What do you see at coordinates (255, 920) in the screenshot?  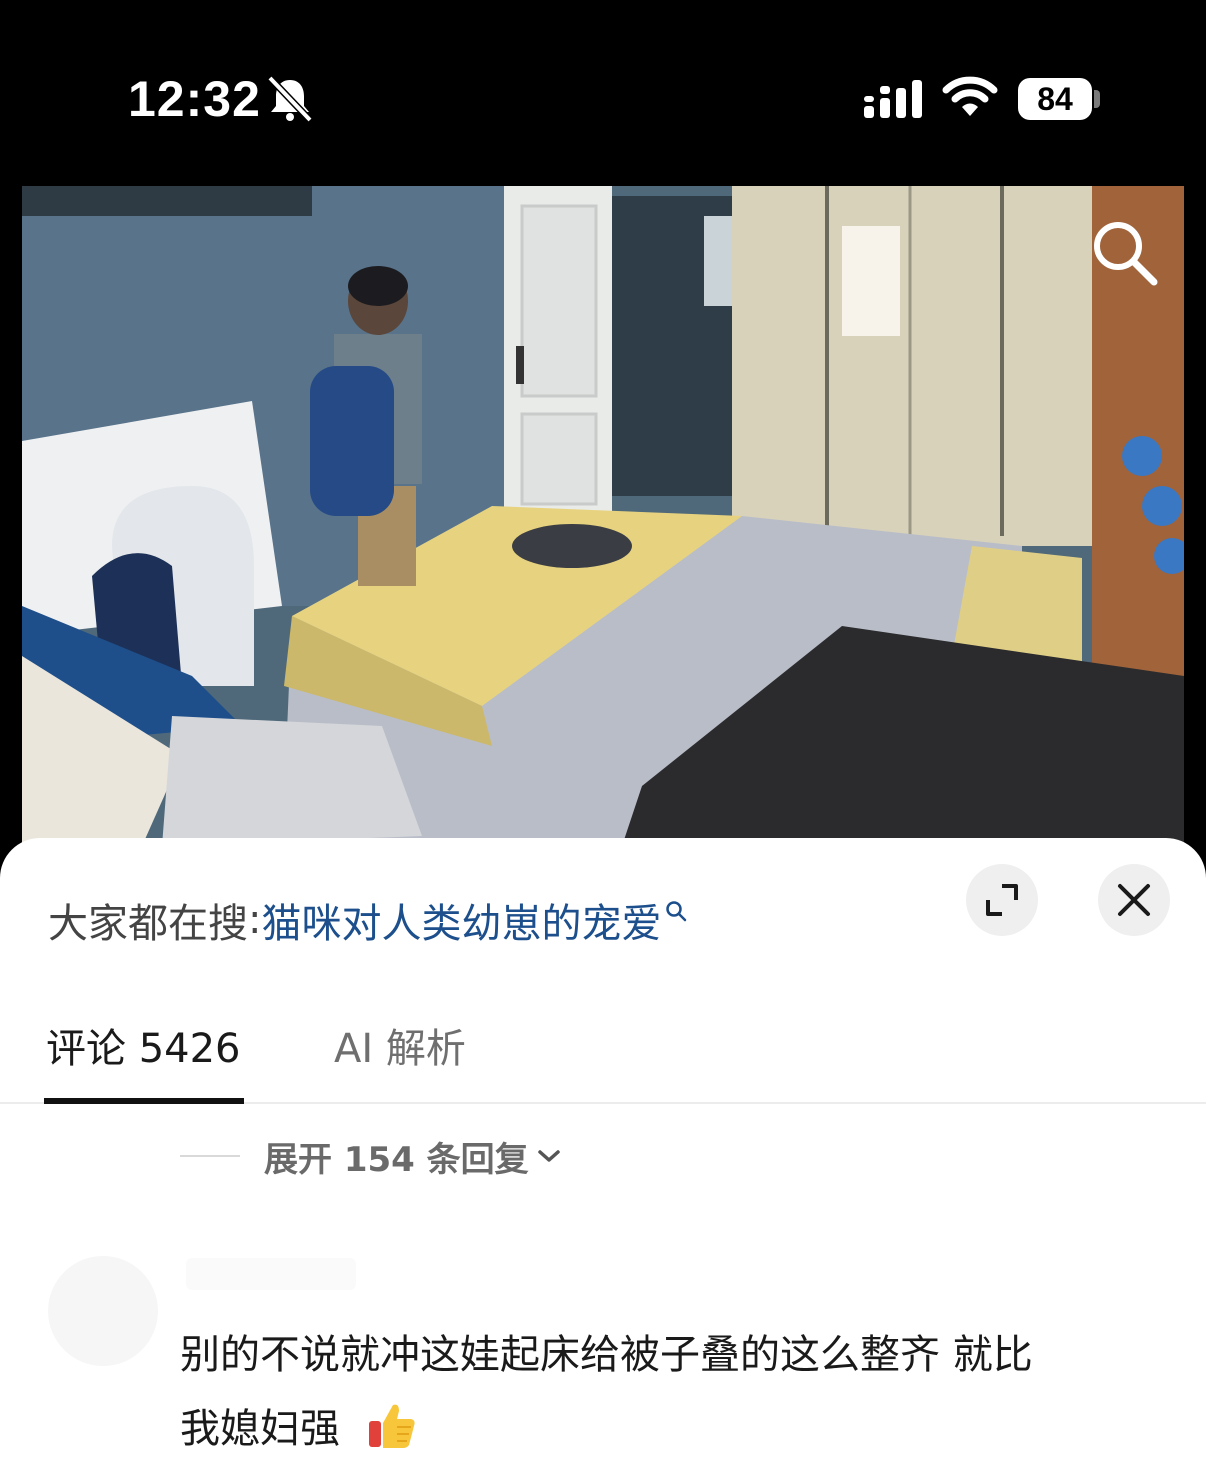 I see `search-suggestion-colon: :` at bounding box center [255, 920].